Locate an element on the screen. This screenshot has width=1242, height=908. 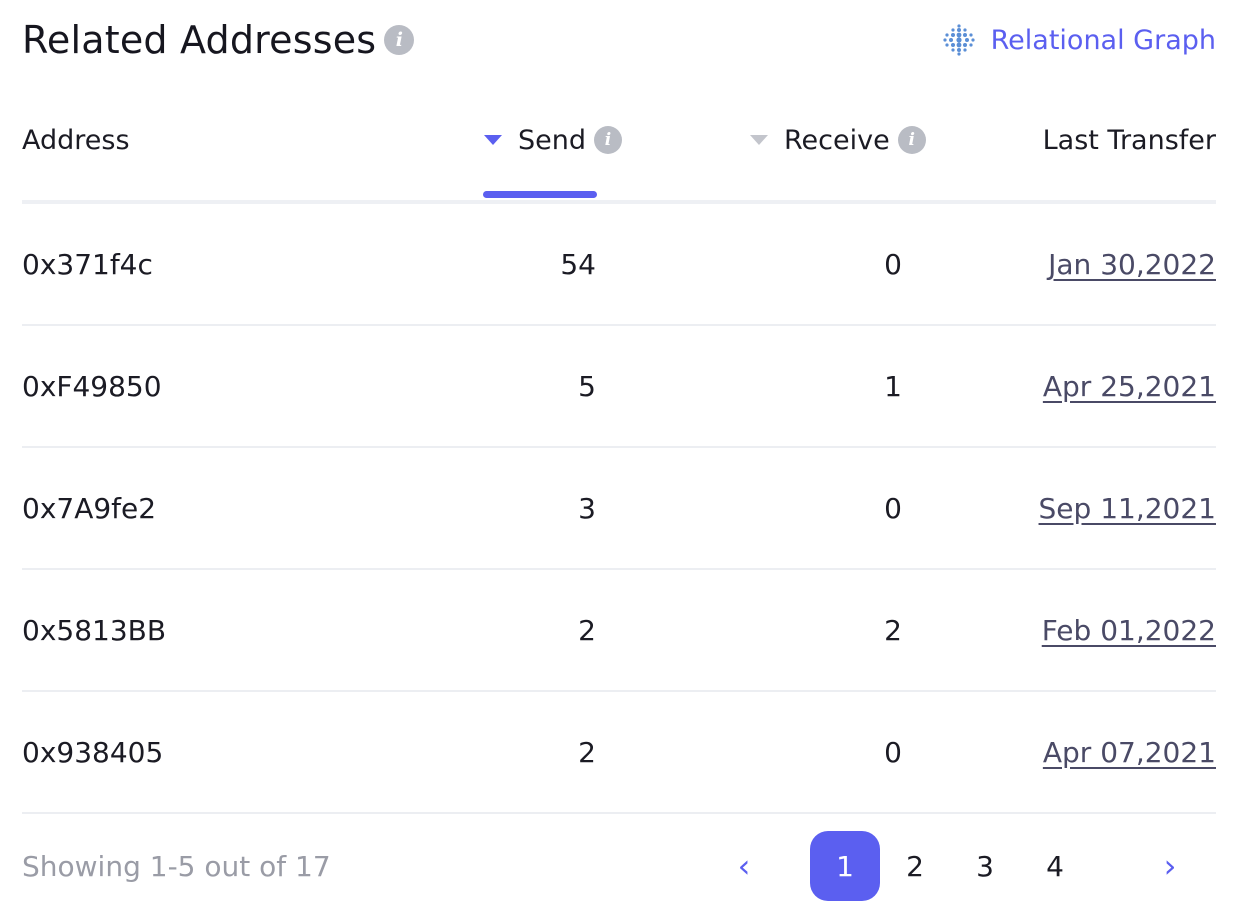
receive-cell: 2 is located at coordinates (893, 630).